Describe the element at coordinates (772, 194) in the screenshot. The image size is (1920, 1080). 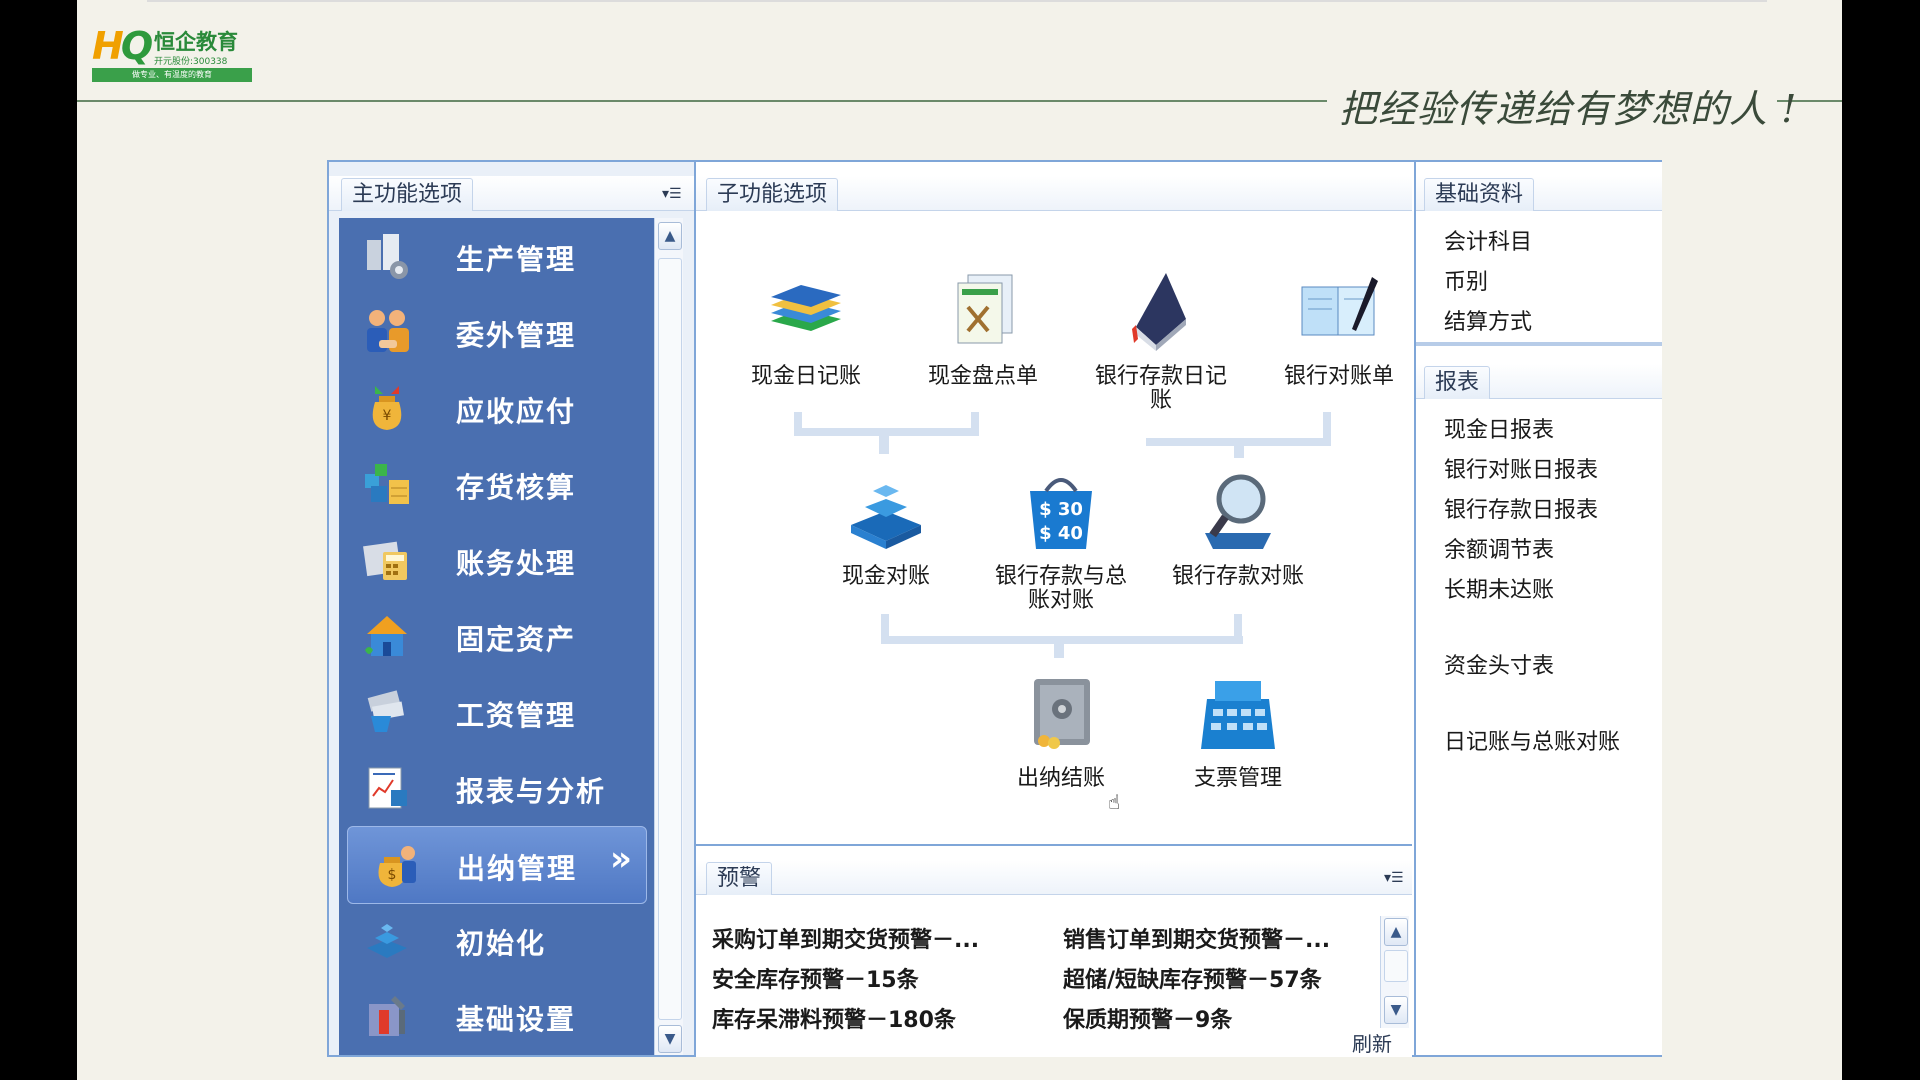
I see `tab-sub-functions: 子功能选项` at that location.